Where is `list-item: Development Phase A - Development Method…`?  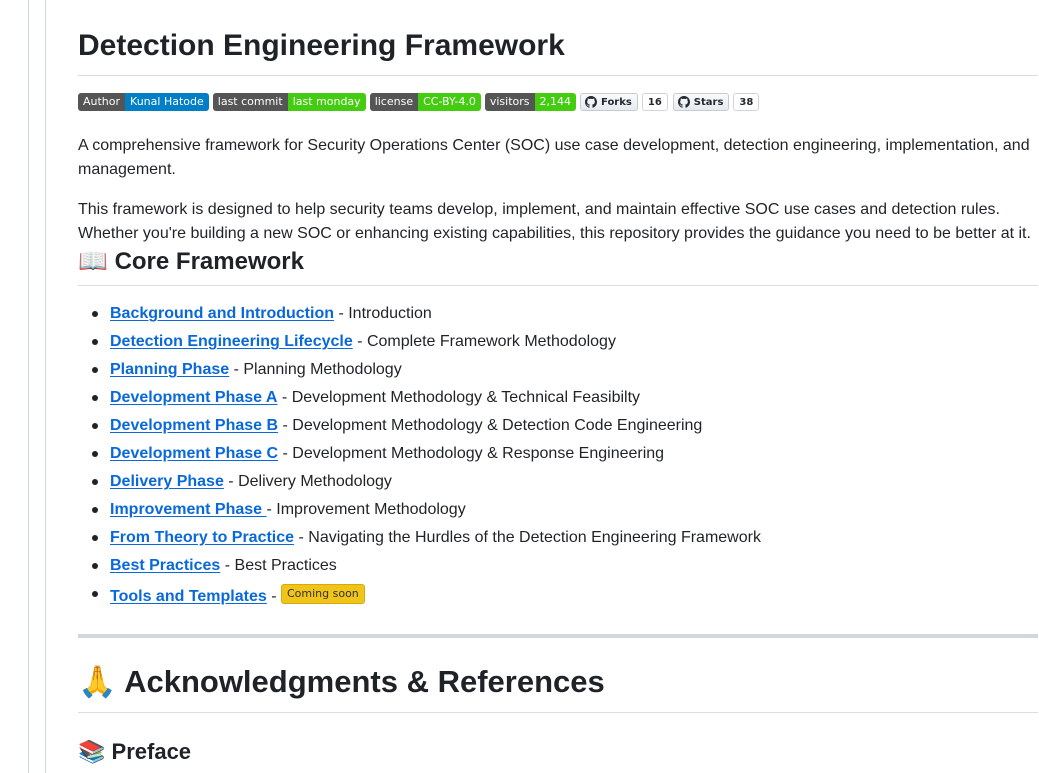
list-item: Development Phase A - Development Method… is located at coordinates (558, 398).